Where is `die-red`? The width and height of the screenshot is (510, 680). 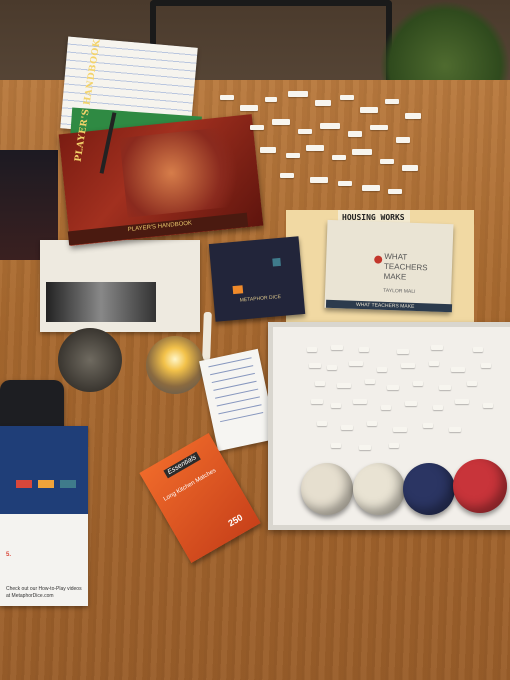 die-red is located at coordinates (480, 486).